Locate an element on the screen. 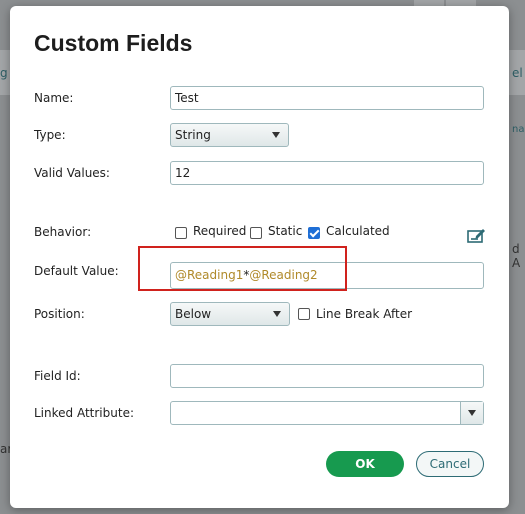 The width and height of the screenshot is (525, 514). linked-attribute-dropdown-button is located at coordinates (471, 413).